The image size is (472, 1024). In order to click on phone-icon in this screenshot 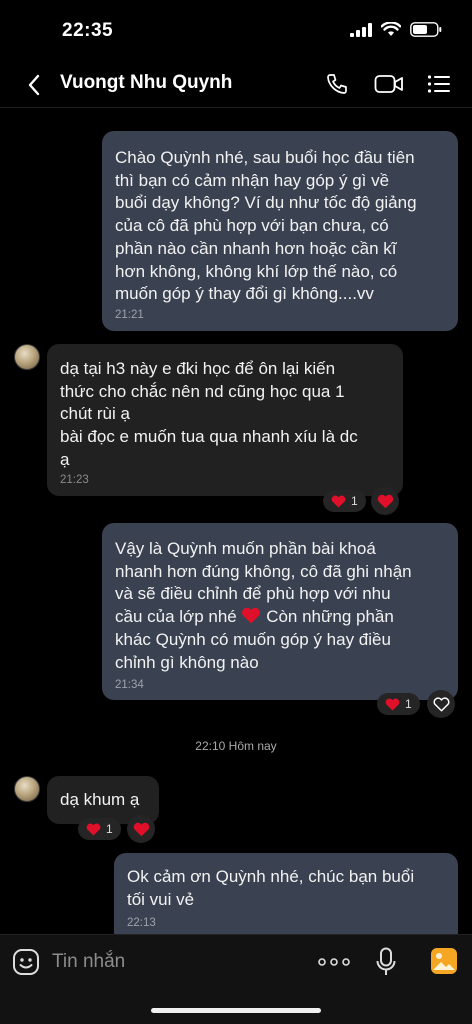, I will do `click(337, 84)`.